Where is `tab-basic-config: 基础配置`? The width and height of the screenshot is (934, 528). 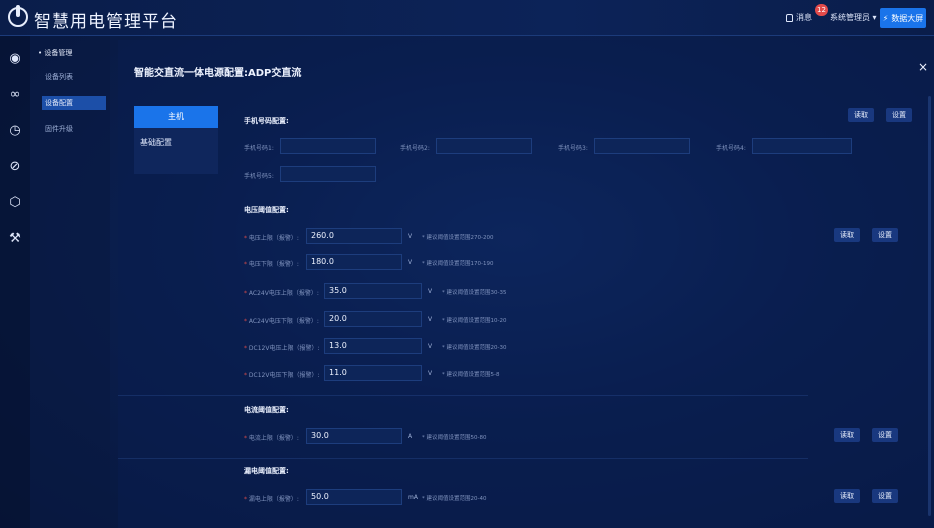 tab-basic-config: 基础配置 is located at coordinates (176, 143).